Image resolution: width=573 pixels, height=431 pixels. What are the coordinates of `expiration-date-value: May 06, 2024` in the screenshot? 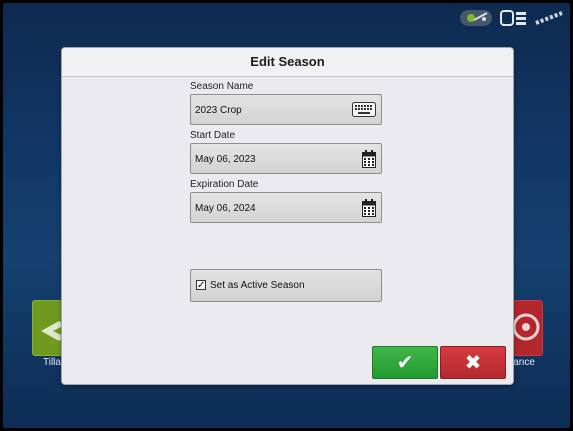 It's located at (225, 208).